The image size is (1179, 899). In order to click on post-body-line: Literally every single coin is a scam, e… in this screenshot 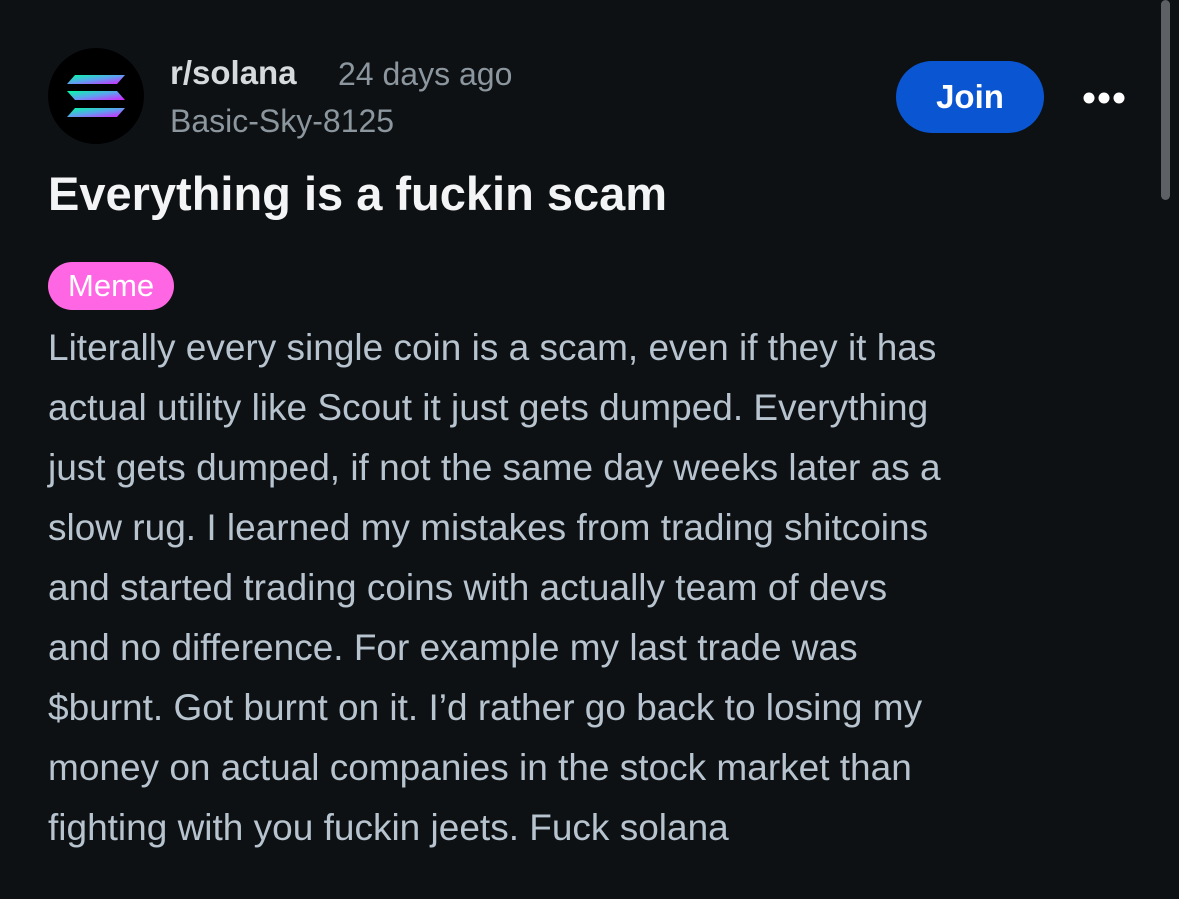, I will do `click(492, 347)`.